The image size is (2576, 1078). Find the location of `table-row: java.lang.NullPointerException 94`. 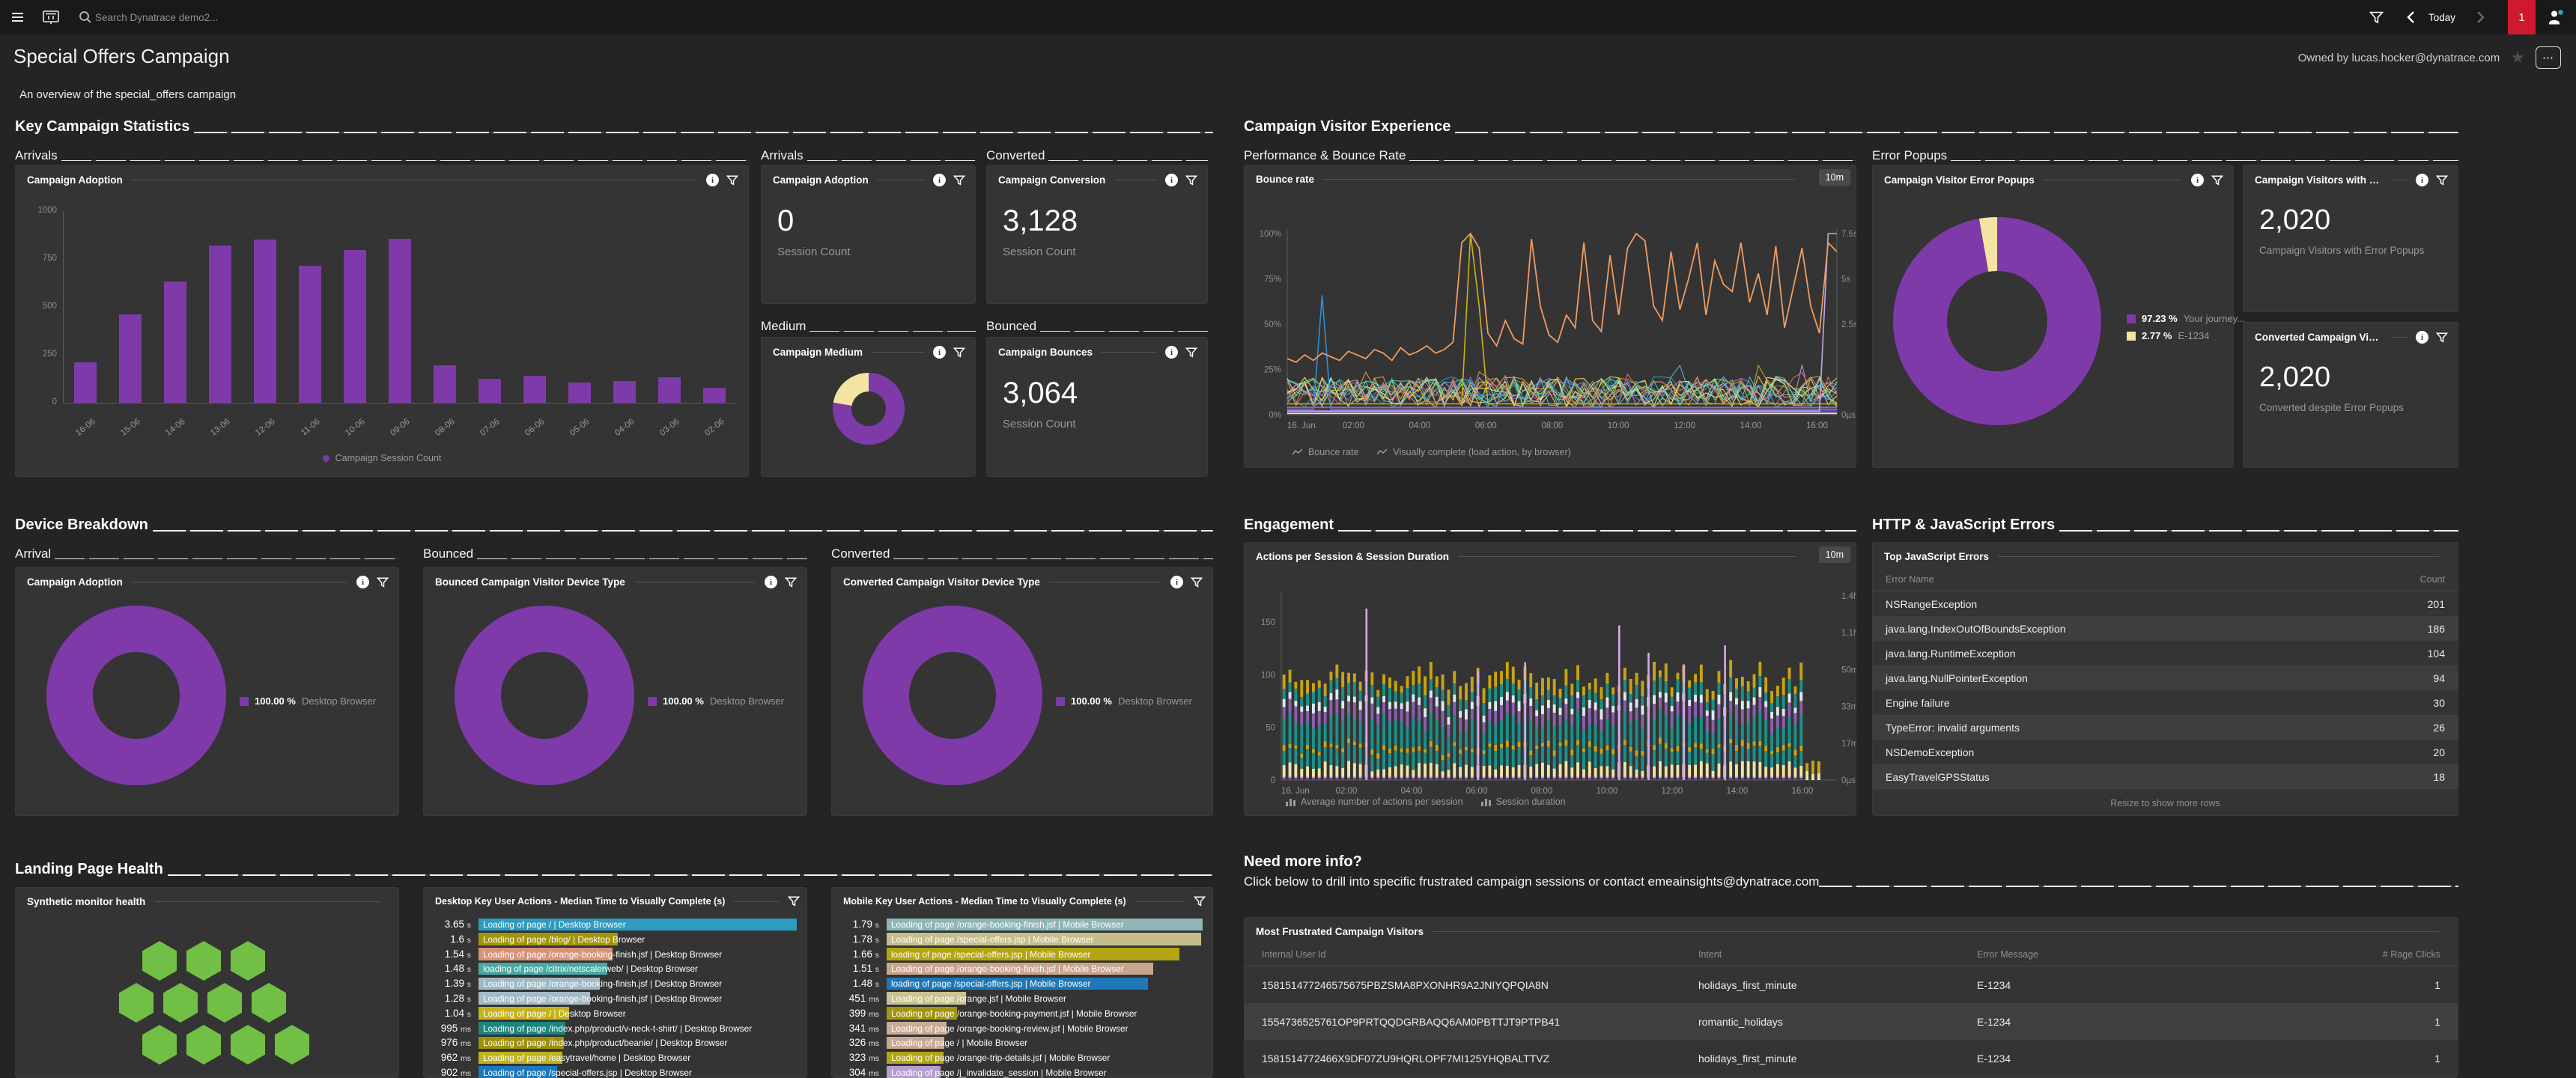

table-row: java.lang.NullPointerException 94 is located at coordinates (2165, 678).